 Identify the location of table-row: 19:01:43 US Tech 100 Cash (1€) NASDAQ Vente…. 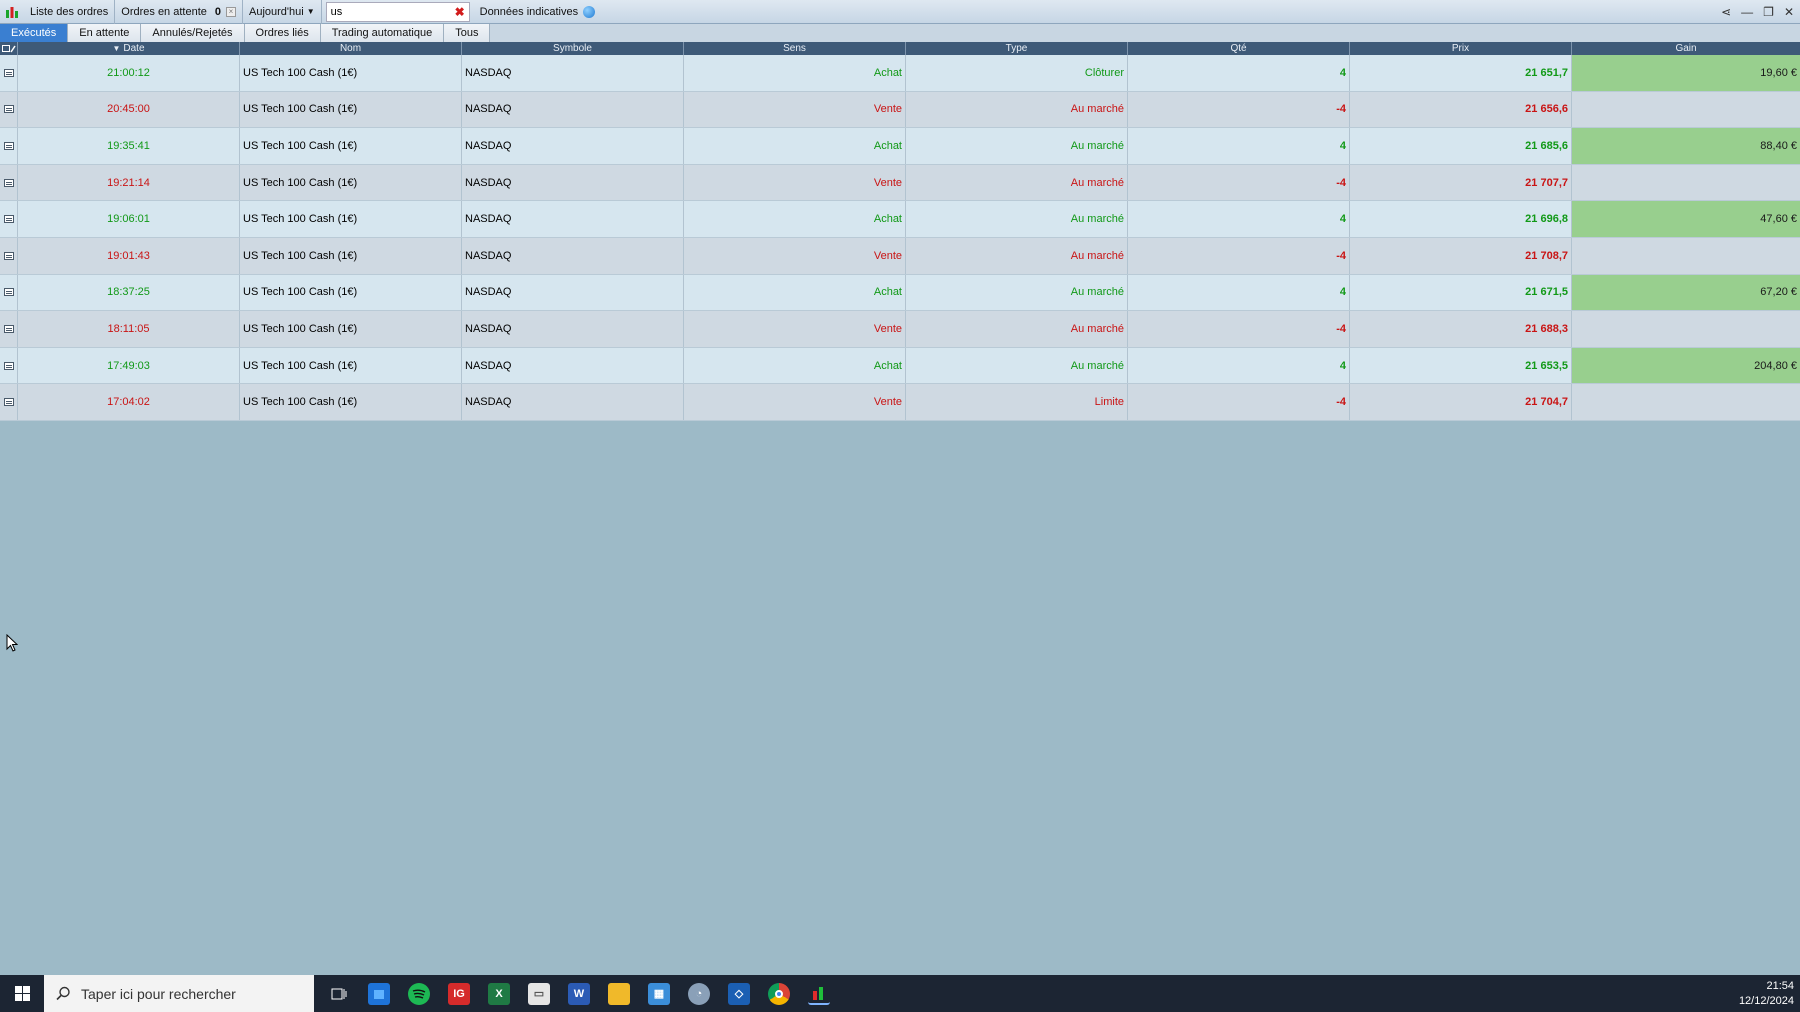
(900, 256).